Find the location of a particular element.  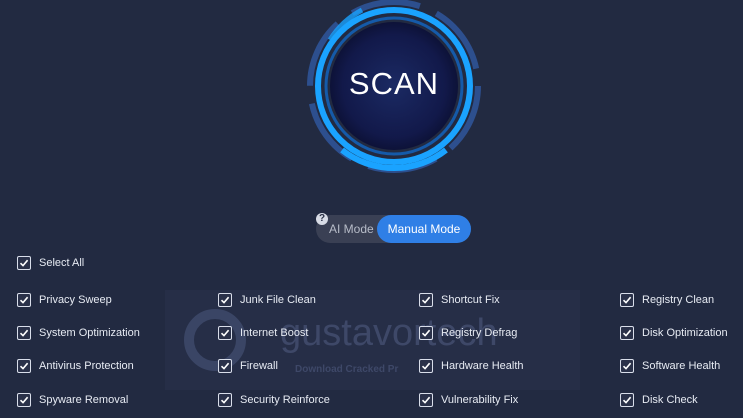

option-checkbox: Junk File Clean is located at coordinates (267, 300).